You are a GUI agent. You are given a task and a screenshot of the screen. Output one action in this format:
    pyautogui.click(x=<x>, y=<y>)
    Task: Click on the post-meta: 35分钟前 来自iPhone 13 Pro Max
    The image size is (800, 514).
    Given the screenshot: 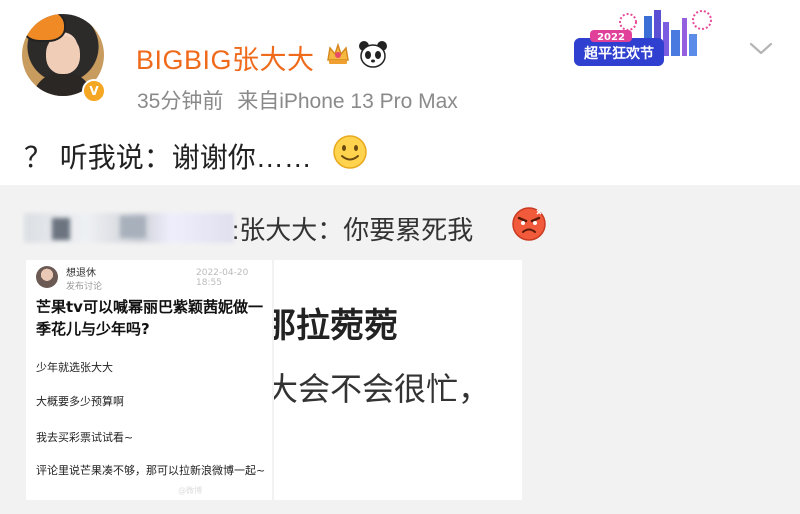 What is the action you would take?
    pyautogui.click(x=297, y=100)
    